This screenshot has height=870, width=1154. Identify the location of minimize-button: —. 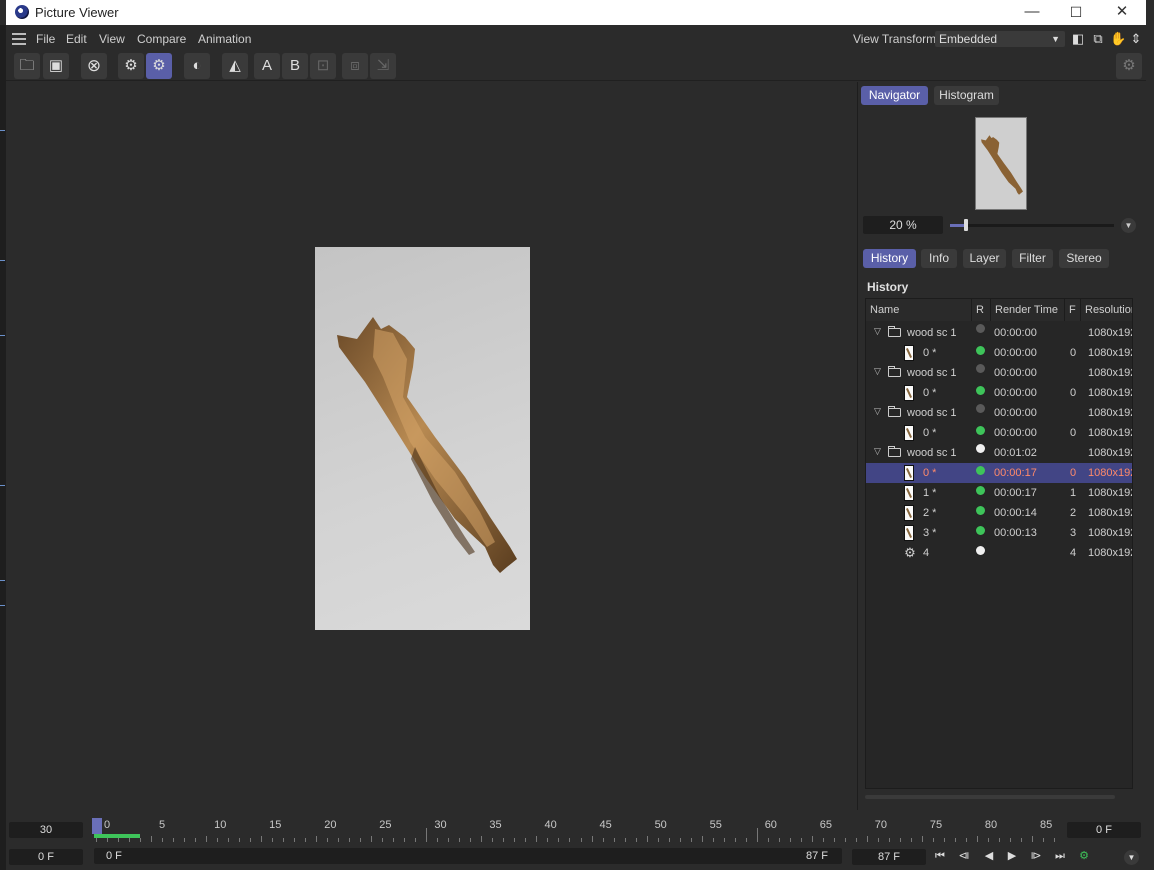
(1032, 12).